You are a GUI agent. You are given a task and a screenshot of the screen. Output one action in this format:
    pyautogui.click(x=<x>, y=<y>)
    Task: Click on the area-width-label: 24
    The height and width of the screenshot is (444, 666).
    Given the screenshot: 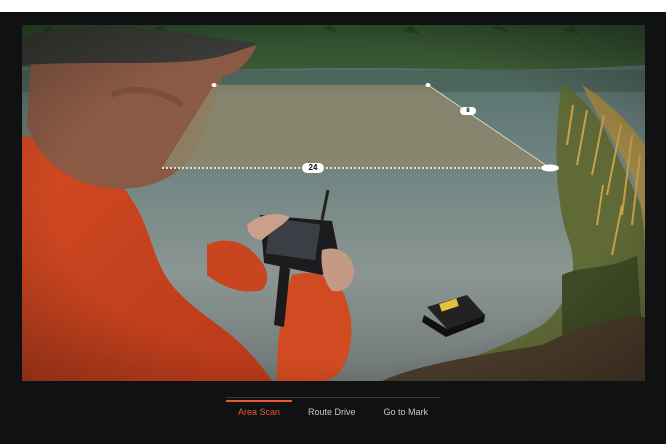 What is the action you would take?
    pyautogui.click(x=313, y=168)
    